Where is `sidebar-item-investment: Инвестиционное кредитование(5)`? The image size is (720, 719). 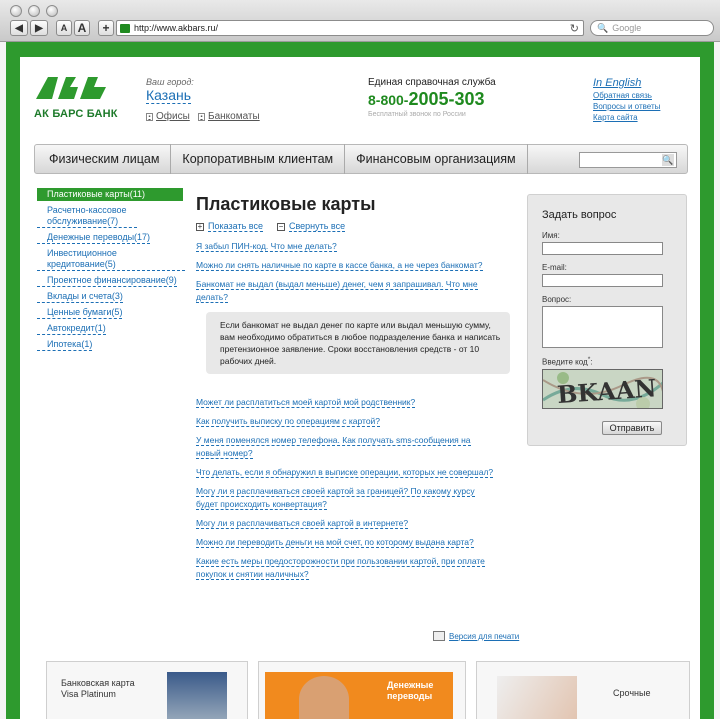
sidebar-item-investment: Инвестиционное кредитование(5) is located at coordinates (111, 259).